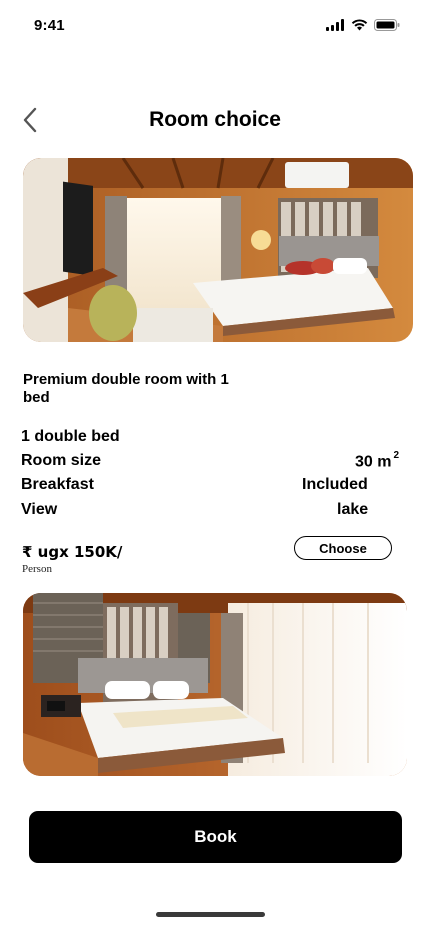 This screenshot has width=430, height=932. I want to click on view-label: View, so click(39, 509).